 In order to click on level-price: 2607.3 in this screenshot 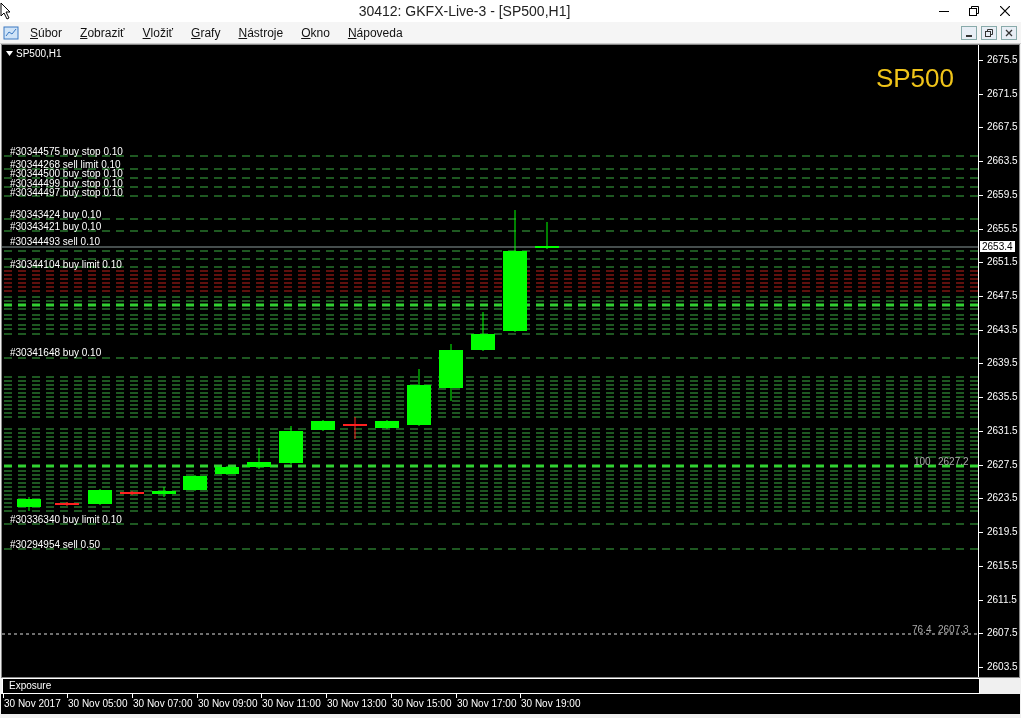, I will do `click(953, 629)`.